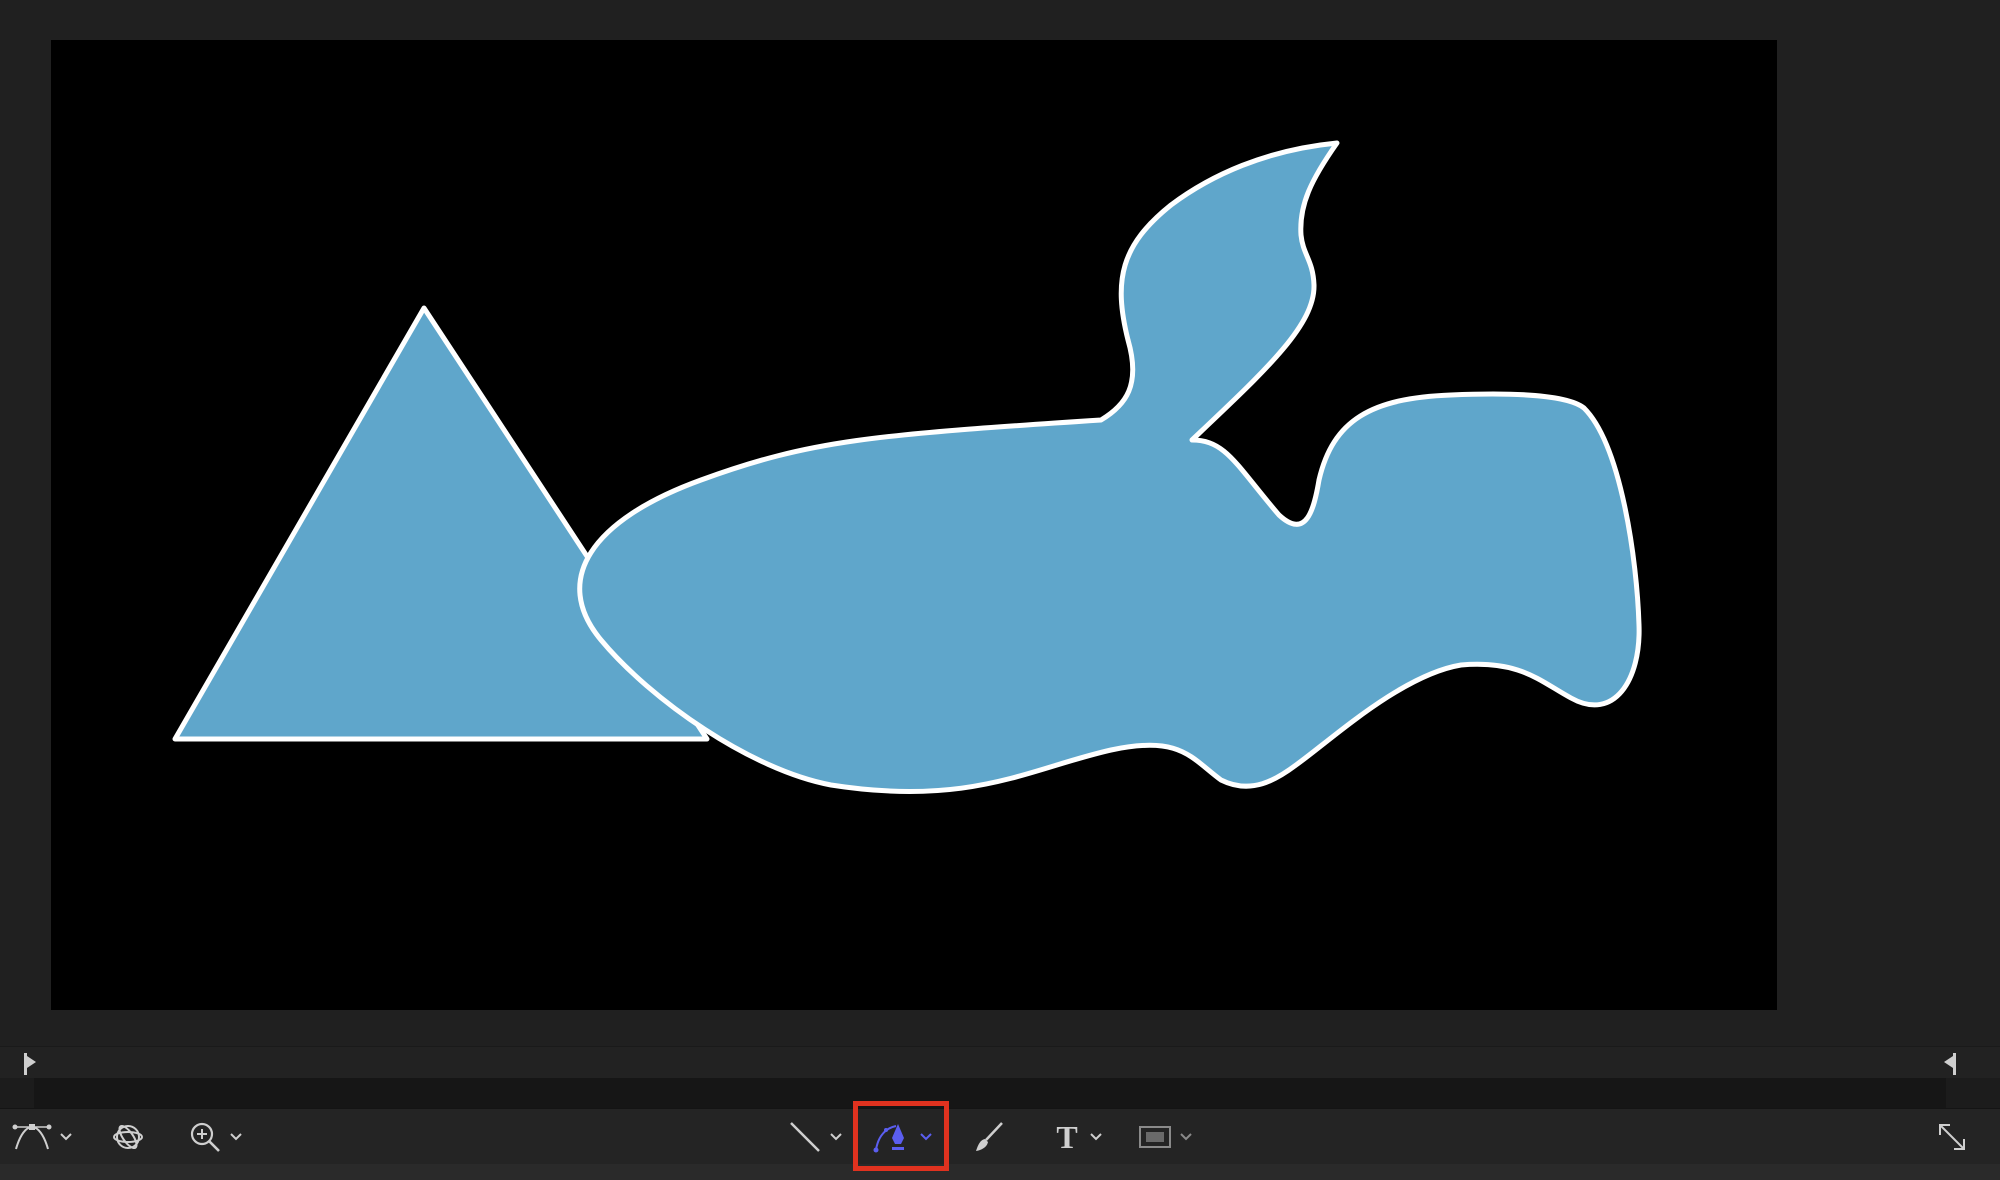 Image resolution: width=2000 pixels, height=1180 pixels. What do you see at coordinates (1000, 1063) in the screenshot?
I see `mini-timeline` at bounding box center [1000, 1063].